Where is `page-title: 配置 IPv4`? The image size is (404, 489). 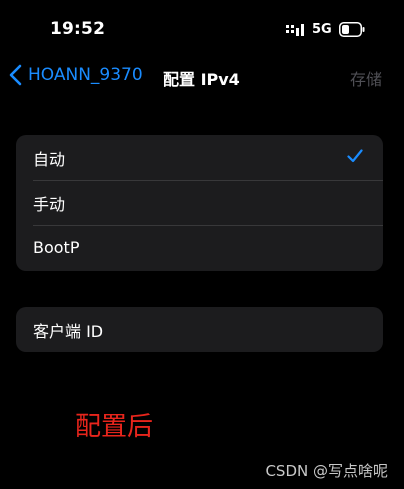
page-title: 配置 IPv4 is located at coordinates (201, 79).